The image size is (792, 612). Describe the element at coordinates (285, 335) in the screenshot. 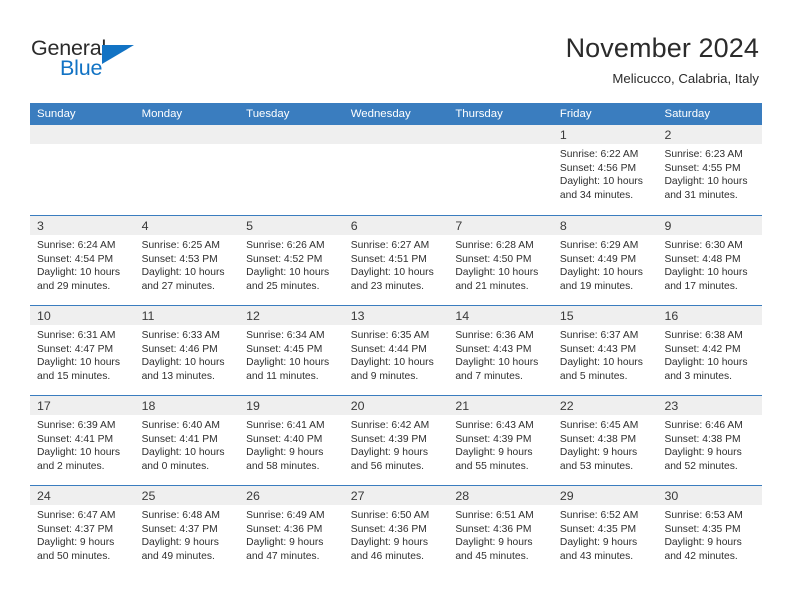

I see `sunrise-time: Sunrise: 6:34 AM` at that location.